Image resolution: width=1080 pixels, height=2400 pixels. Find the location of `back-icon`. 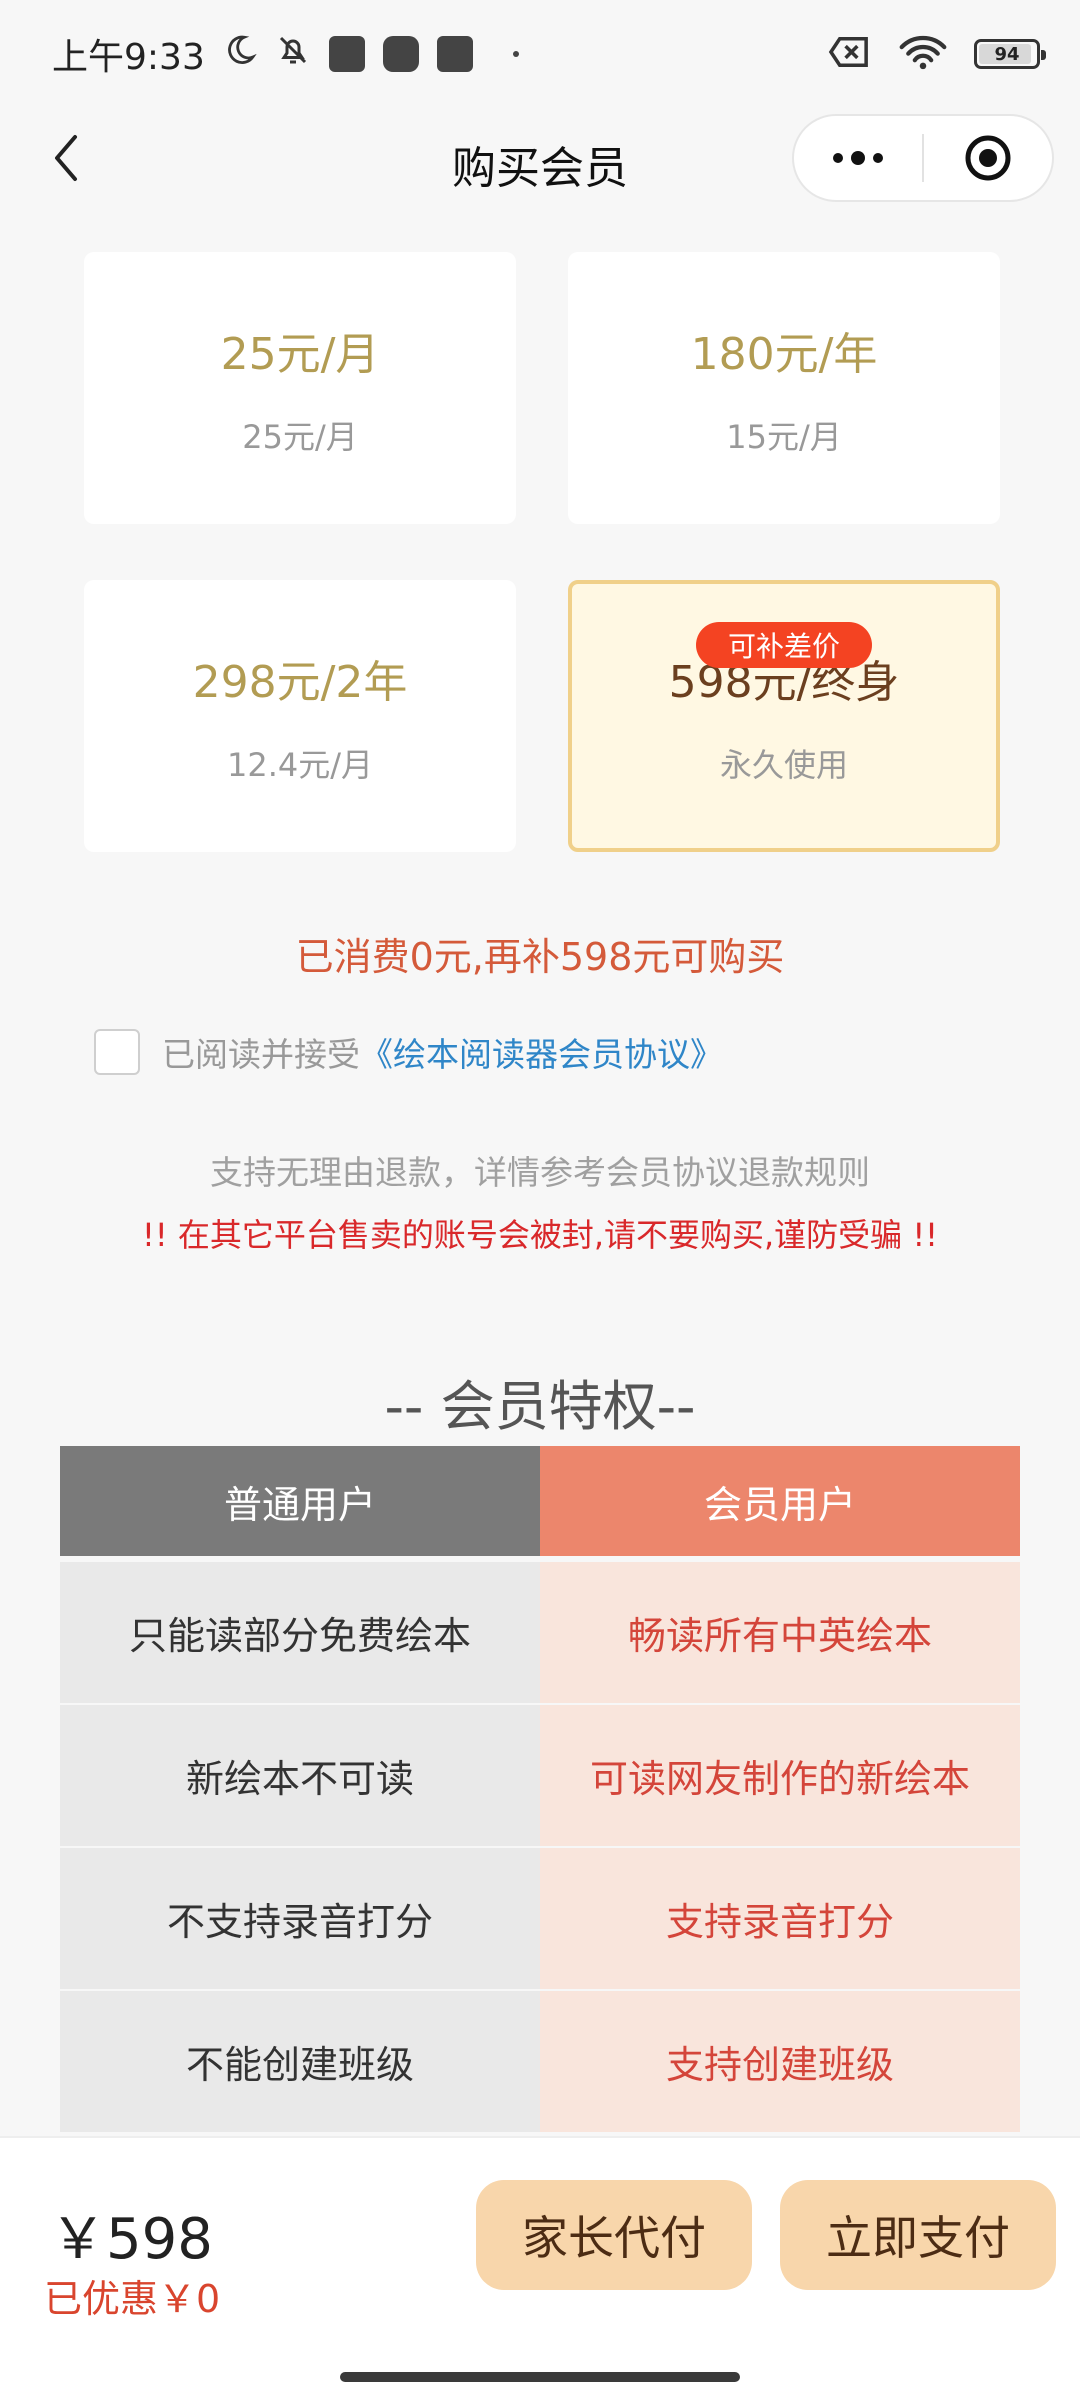

back-icon is located at coordinates (66, 158).